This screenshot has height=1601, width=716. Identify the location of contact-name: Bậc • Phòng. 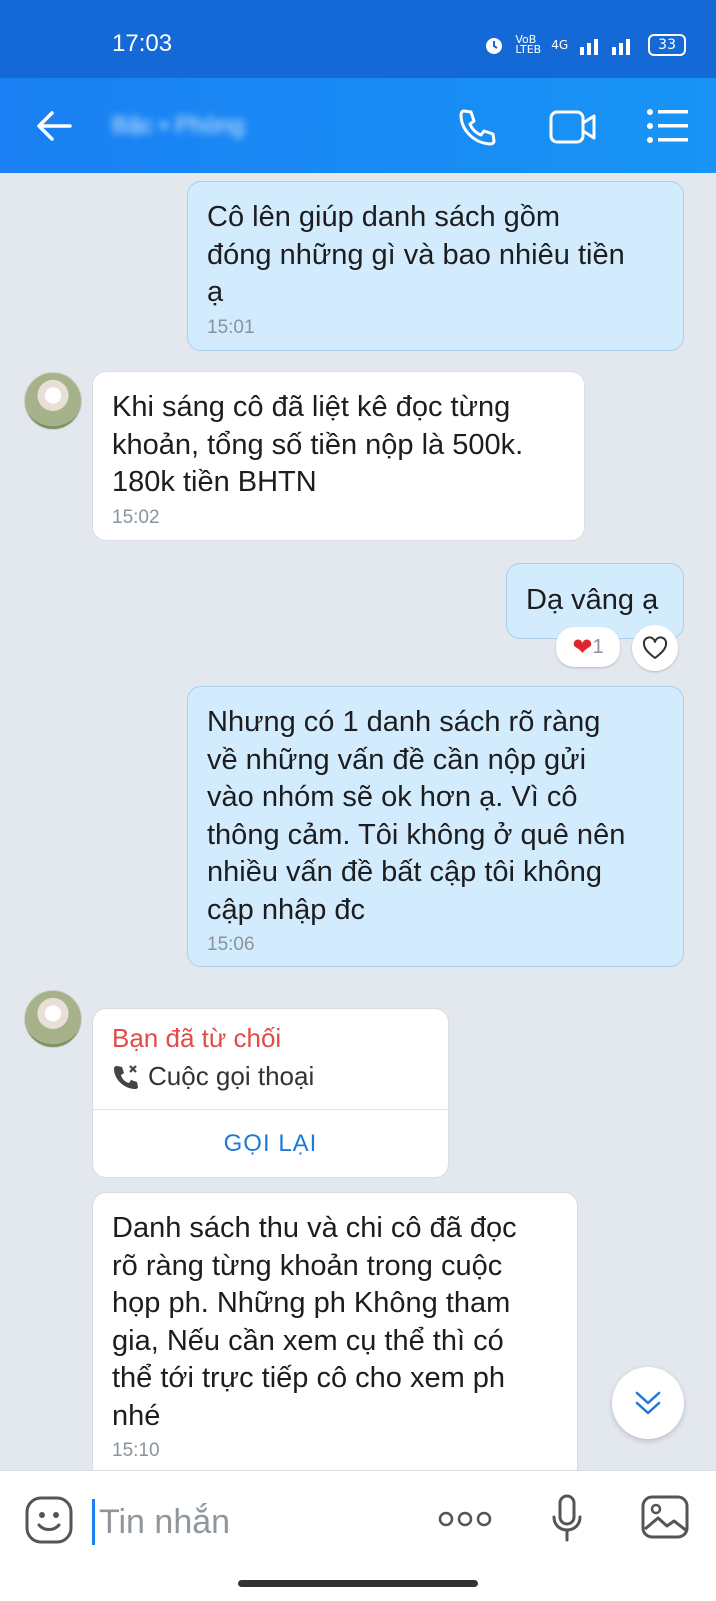
(208, 126).